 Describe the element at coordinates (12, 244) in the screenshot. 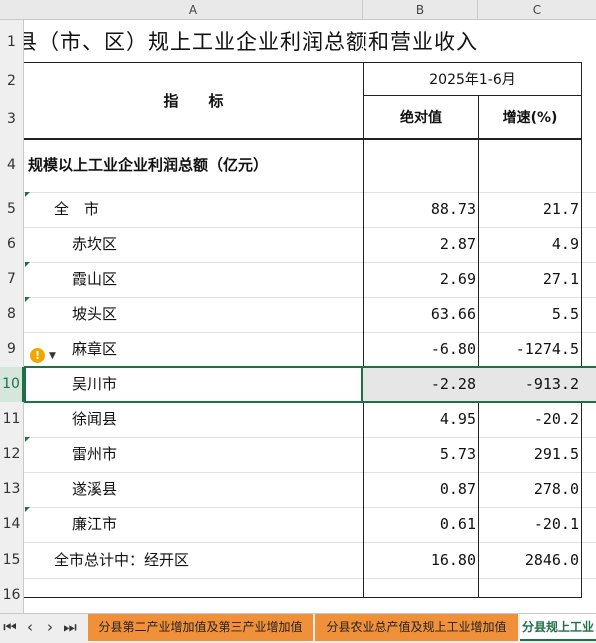

I see `row-header-6: 6` at that location.